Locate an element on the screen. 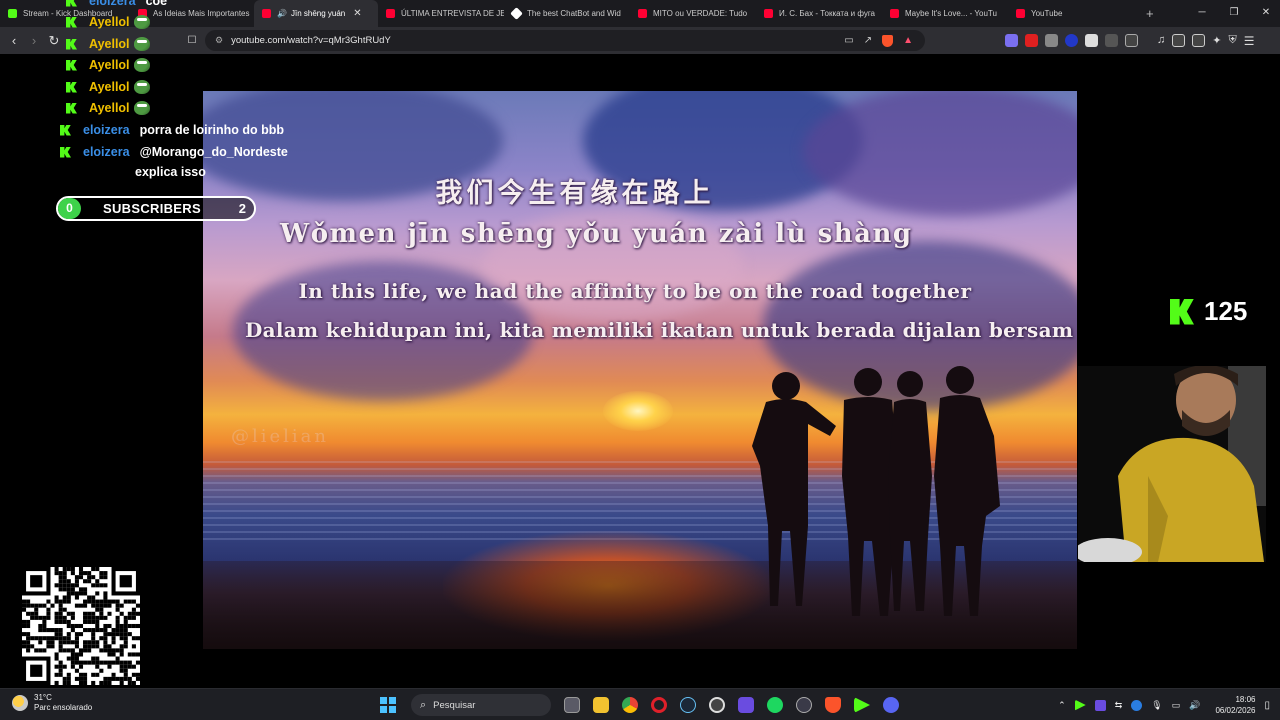  close-tab-icon: ✕ is located at coordinates (357, 13).